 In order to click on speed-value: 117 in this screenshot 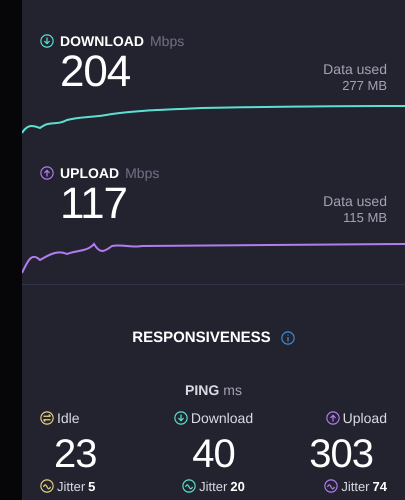, I will do `click(93, 204)`.